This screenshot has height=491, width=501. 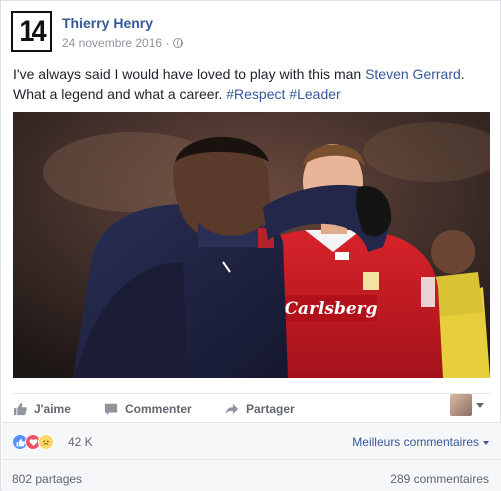 I want to click on reaction-icons, so click(x=33, y=442).